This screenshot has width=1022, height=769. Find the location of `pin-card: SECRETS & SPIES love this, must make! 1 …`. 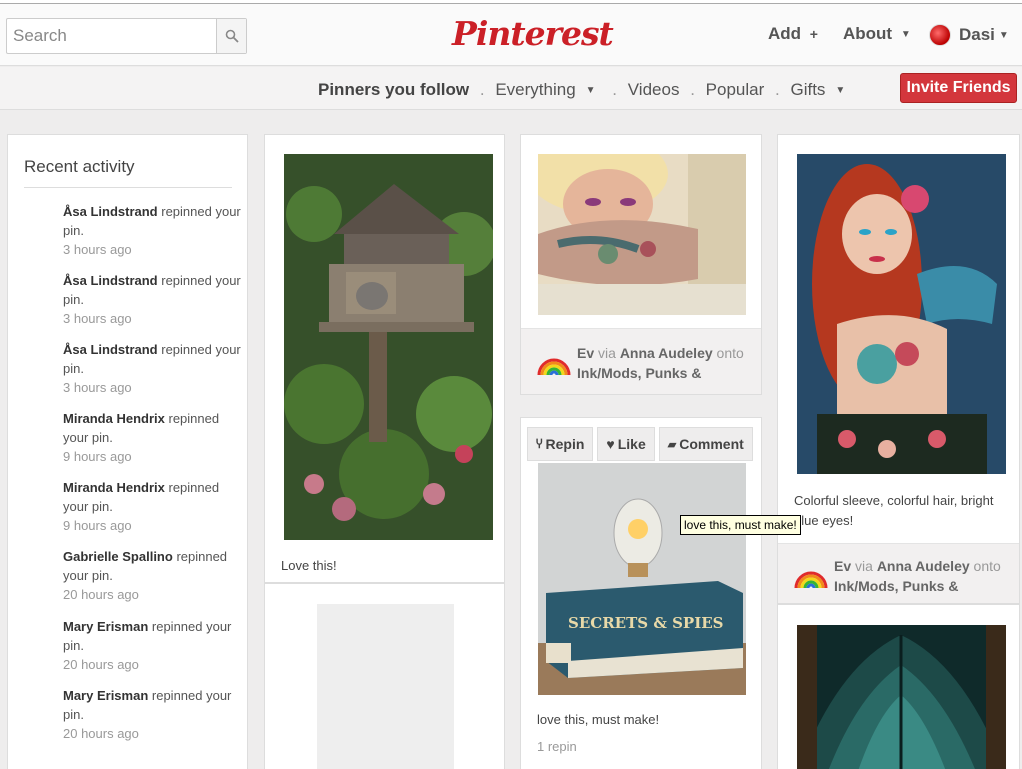

pin-card: SECRETS & SPIES love this, must make! 1 … is located at coordinates (641, 593).